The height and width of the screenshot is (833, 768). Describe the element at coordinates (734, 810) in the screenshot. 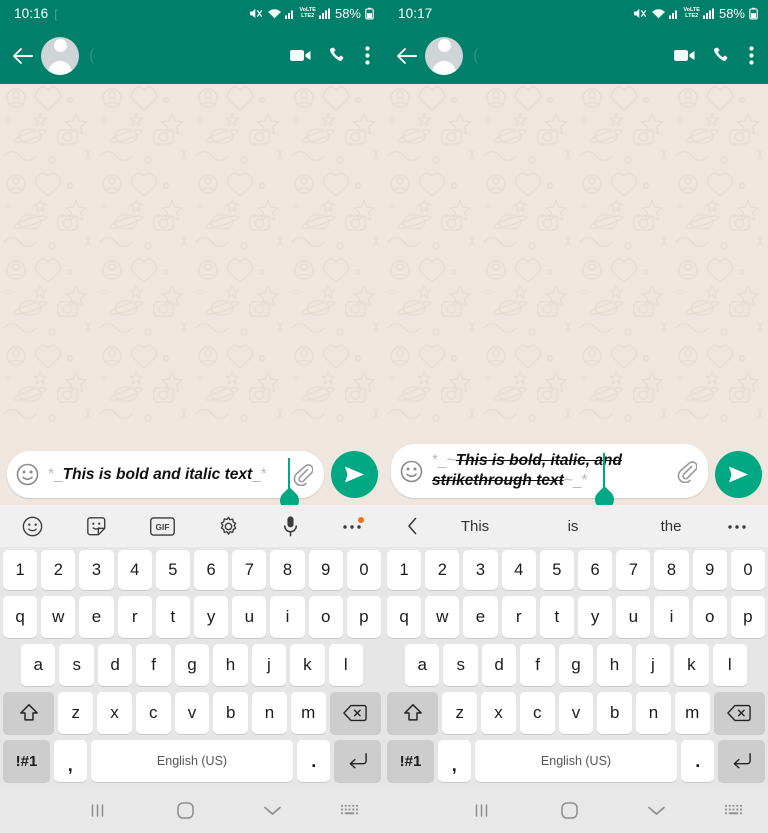

I see `keyboard-switch-button` at that location.